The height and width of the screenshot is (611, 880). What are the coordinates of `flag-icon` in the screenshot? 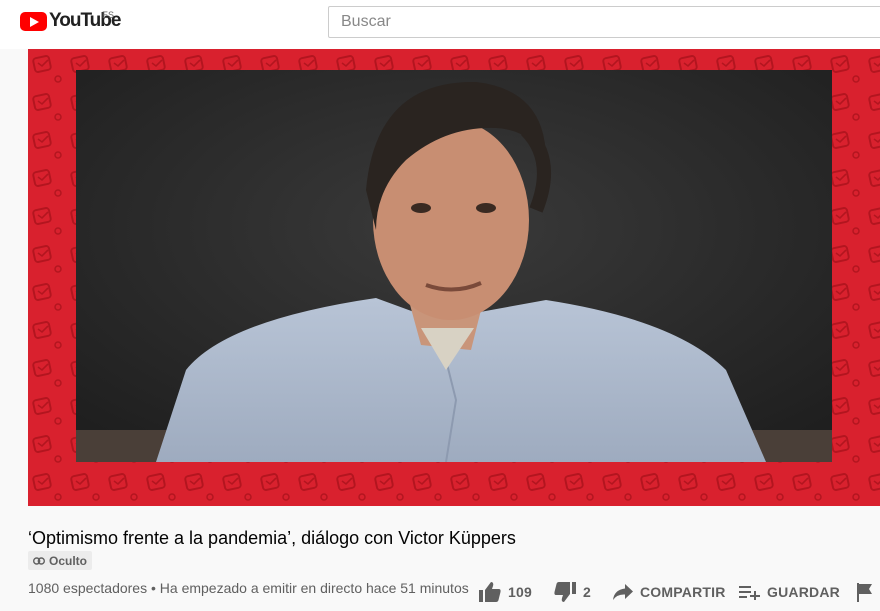 It's located at (864, 592).